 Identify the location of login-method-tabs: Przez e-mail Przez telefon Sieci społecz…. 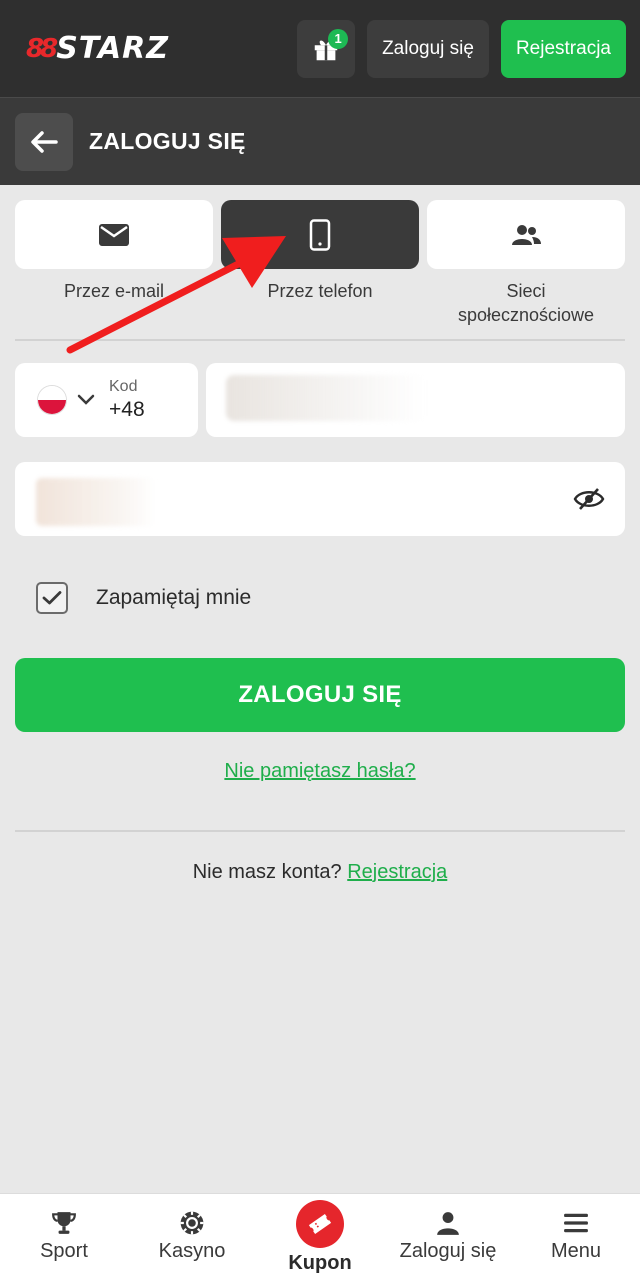
(320, 263).